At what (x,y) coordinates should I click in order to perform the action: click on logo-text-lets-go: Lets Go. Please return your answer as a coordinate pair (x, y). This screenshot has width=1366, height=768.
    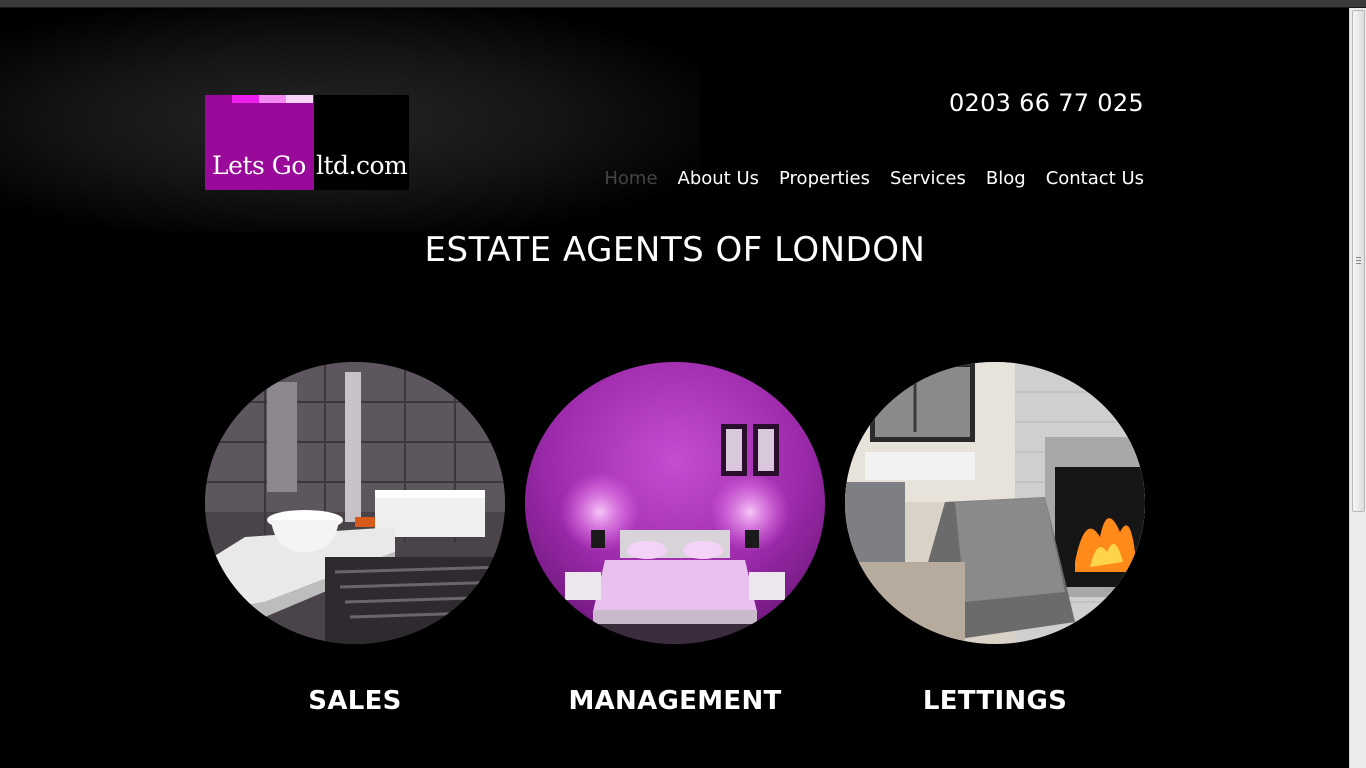
    Looking at the image, I should click on (259, 165).